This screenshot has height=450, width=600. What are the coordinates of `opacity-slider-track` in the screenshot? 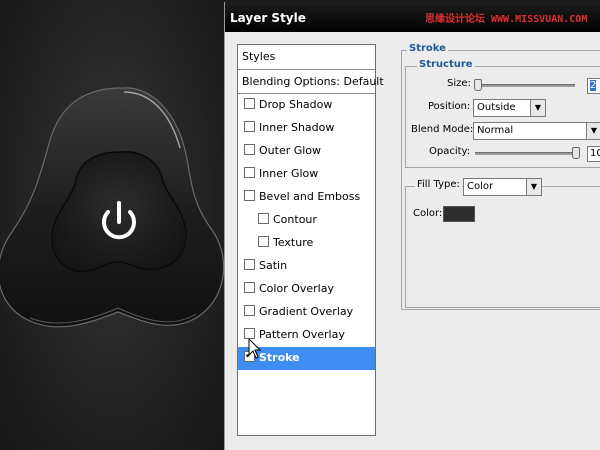 It's located at (525, 153).